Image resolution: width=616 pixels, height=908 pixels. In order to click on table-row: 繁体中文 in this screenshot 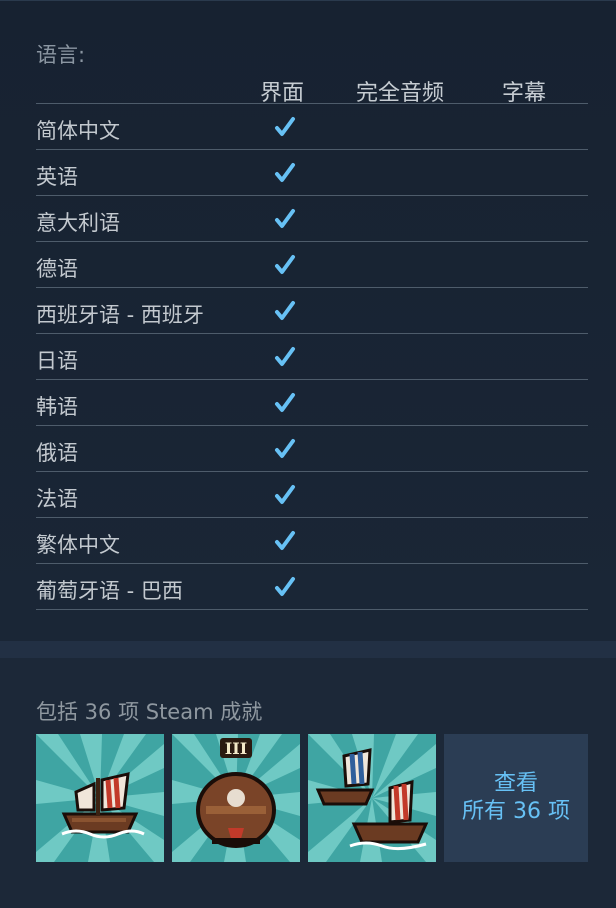, I will do `click(312, 541)`.